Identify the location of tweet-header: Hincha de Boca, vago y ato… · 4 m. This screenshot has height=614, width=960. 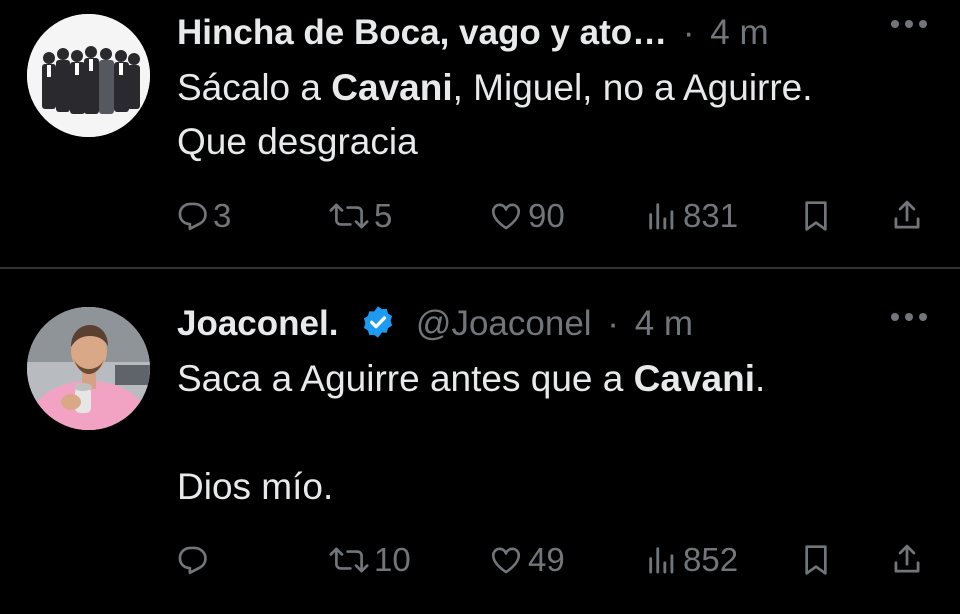
(558, 33).